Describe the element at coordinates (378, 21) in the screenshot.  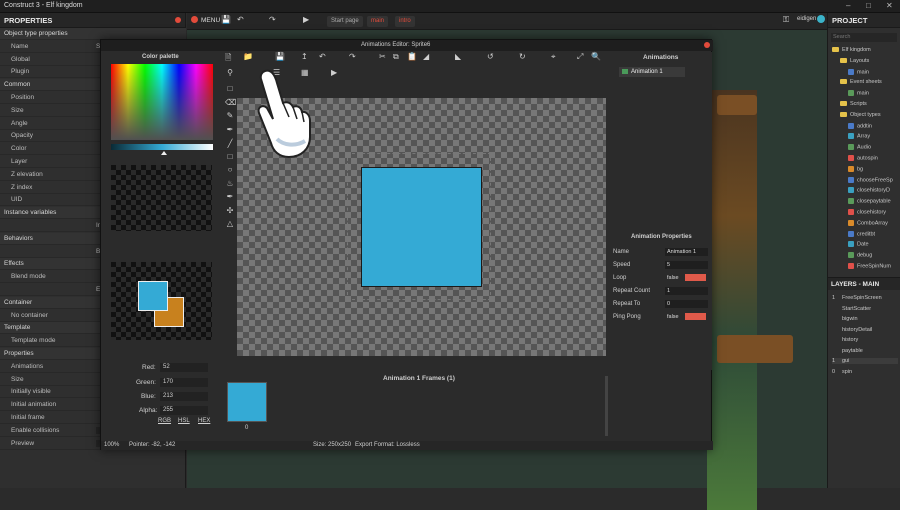
I see `tab-main: main` at that location.